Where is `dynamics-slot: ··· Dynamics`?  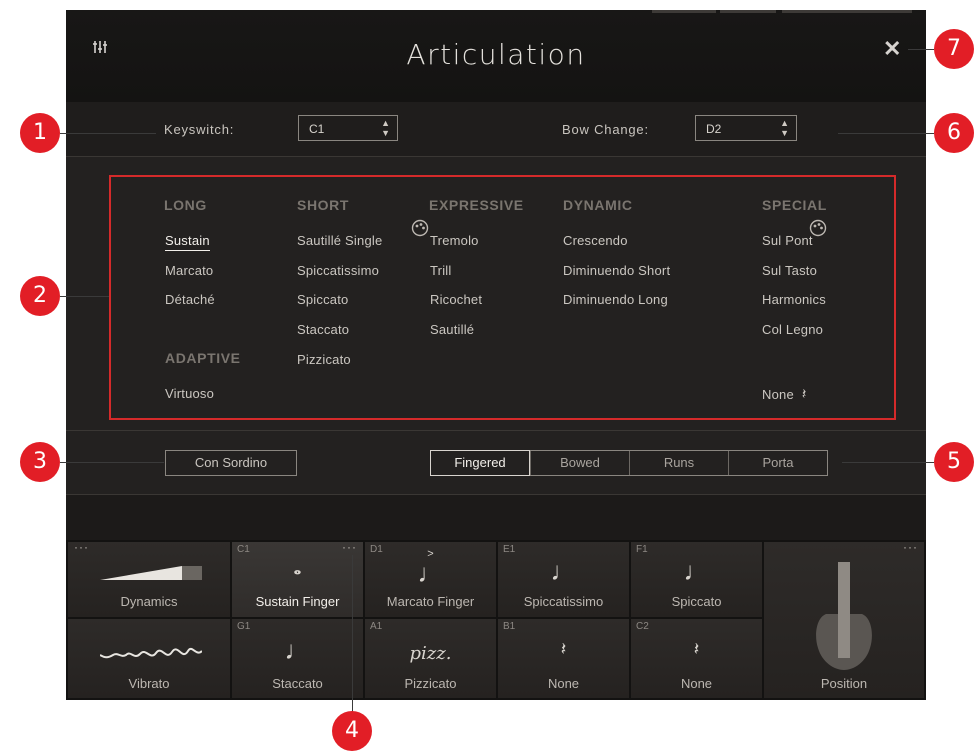
dynamics-slot: ··· Dynamics is located at coordinates (149, 578).